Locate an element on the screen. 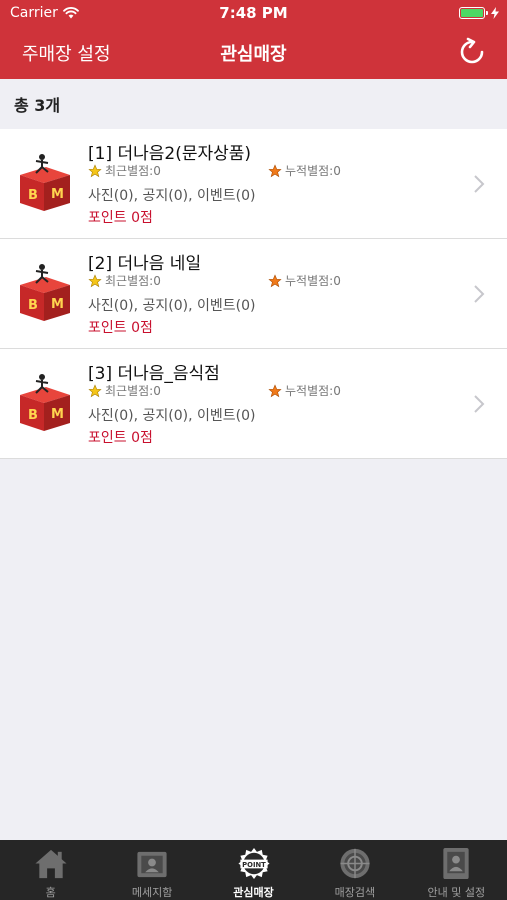  tab-bar: 홈 메세지함 POINT 관심매장 매장검색 안내 및 설정 is located at coordinates (253, 870).